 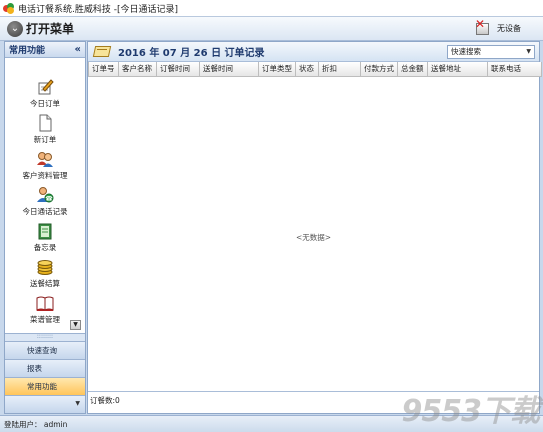 What do you see at coordinates (45, 247) in the screenshot?
I see `sidebar-item-label: 备忘录` at bounding box center [45, 247].